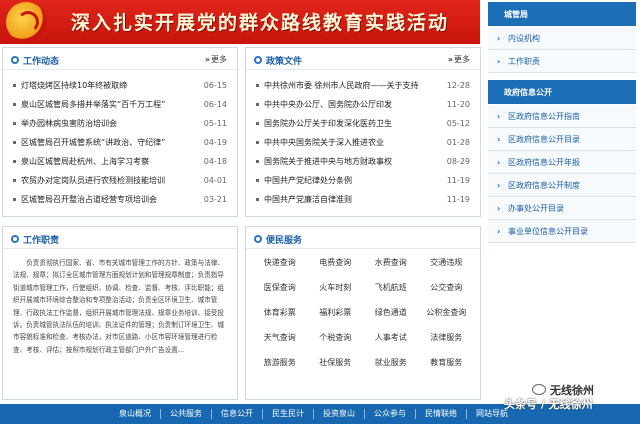  I want to click on sidebar-item-system: 区政府信息公开制度, so click(562, 185).